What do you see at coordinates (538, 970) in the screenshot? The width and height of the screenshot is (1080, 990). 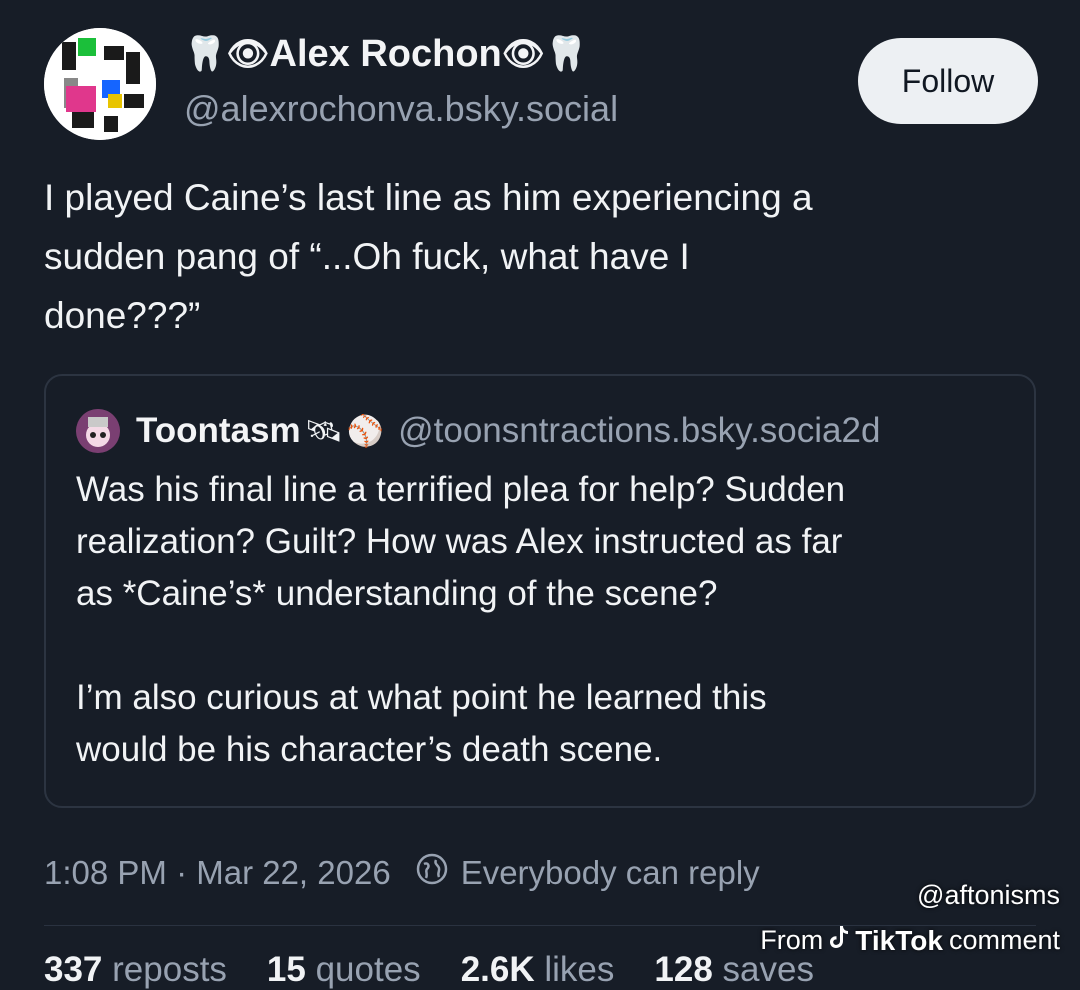 I see `stat-likes: 2.6K likes` at bounding box center [538, 970].